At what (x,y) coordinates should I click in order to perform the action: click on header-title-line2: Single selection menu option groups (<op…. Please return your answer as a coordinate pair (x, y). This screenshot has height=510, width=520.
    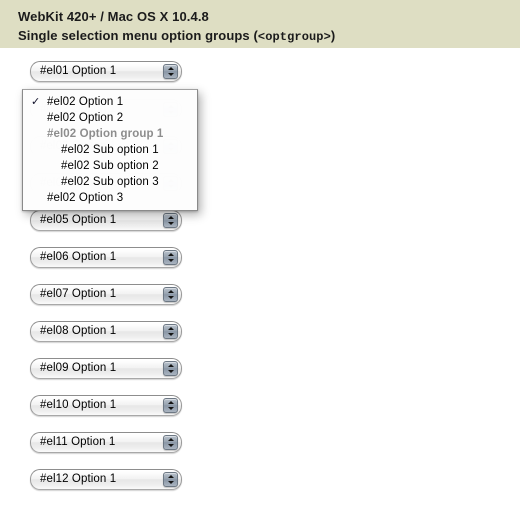
    Looking at the image, I should click on (269, 36).